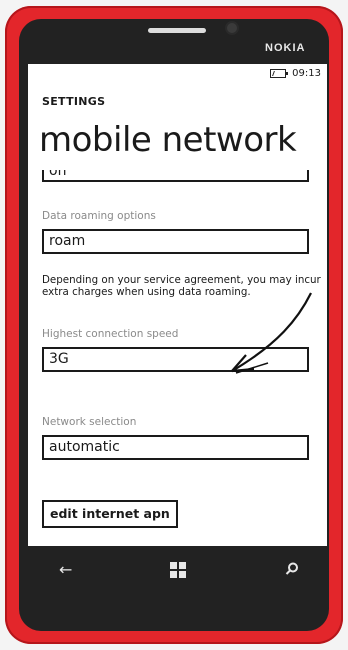 This screenshot has height=650, width=348. What do you see at coordinates (110, 514) in the screenshot?
I see `edit-internet-apn-button: edit internet apn` at bounding box center [110, 514].